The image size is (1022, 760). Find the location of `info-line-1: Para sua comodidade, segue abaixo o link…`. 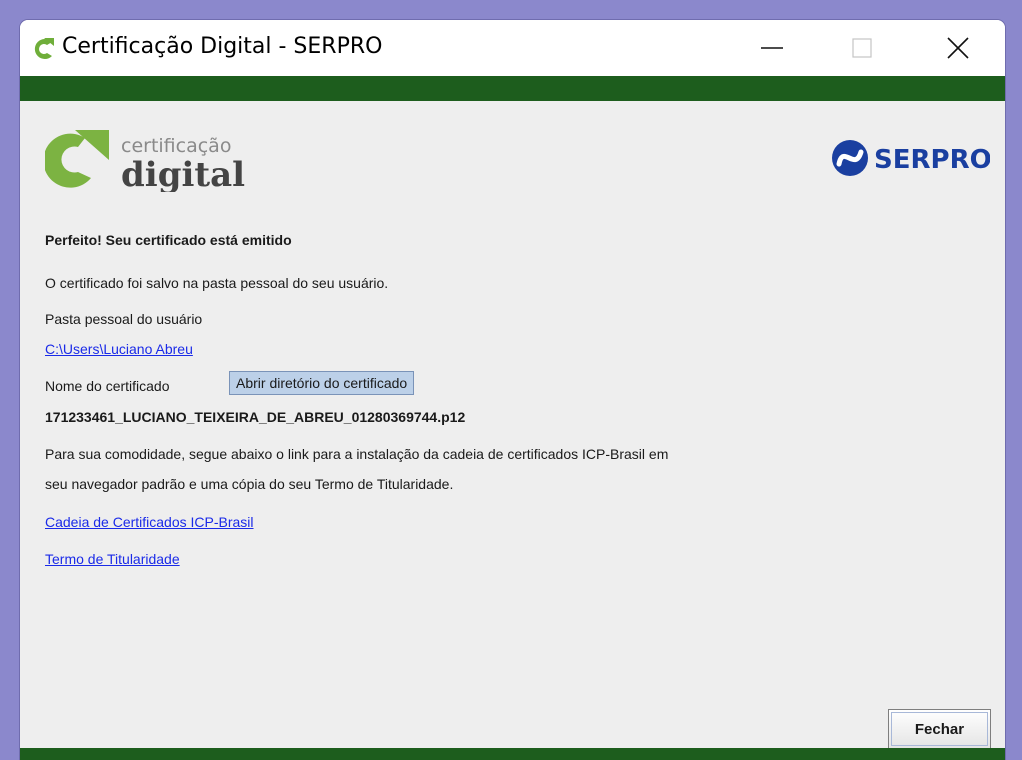

info-line-1: Para sua comodidade, segue abaixo o link… is located at coordinates (357, 454).